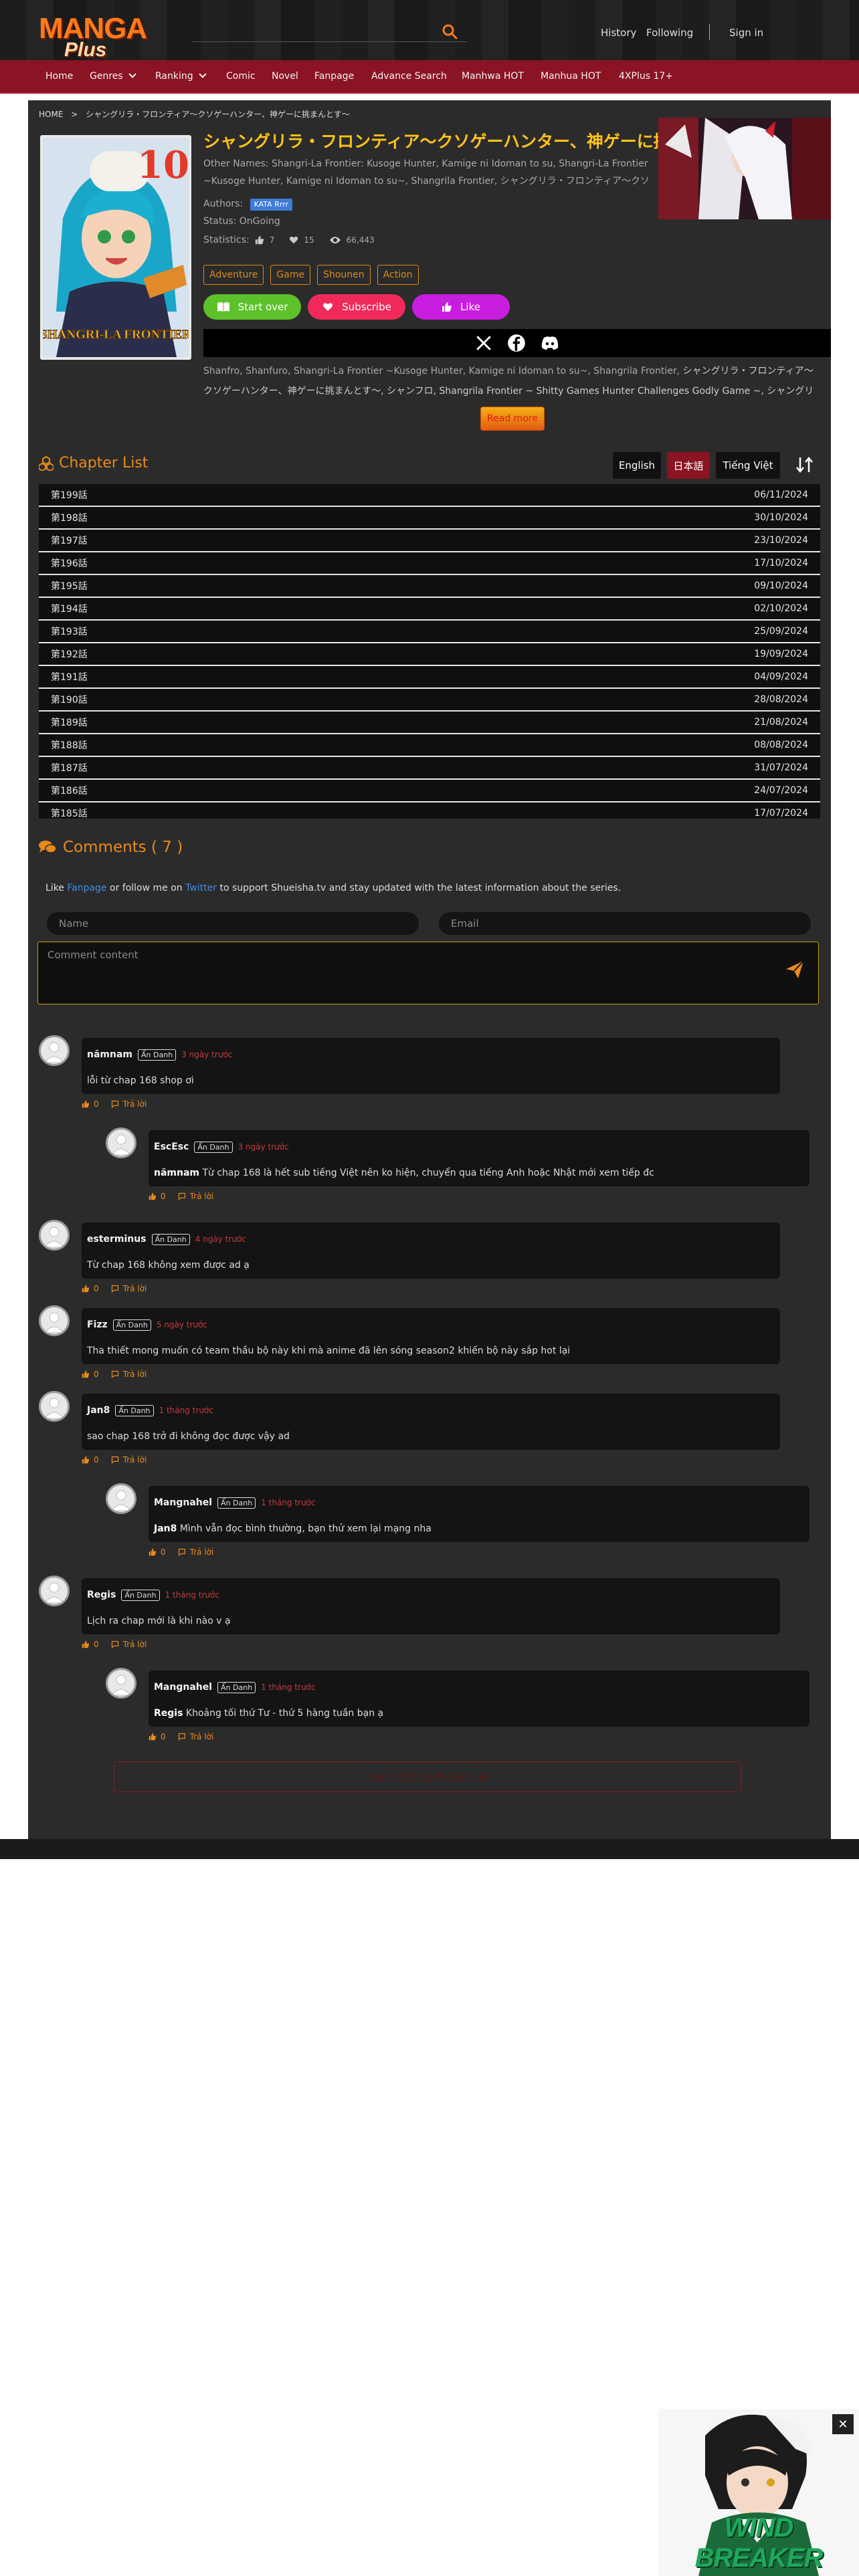 The height and width of the screenshot is (2576, 859). What do you see at coordinates (233, 924) in the screenshot?
I see `name-input` at bounding box center [233, 924].